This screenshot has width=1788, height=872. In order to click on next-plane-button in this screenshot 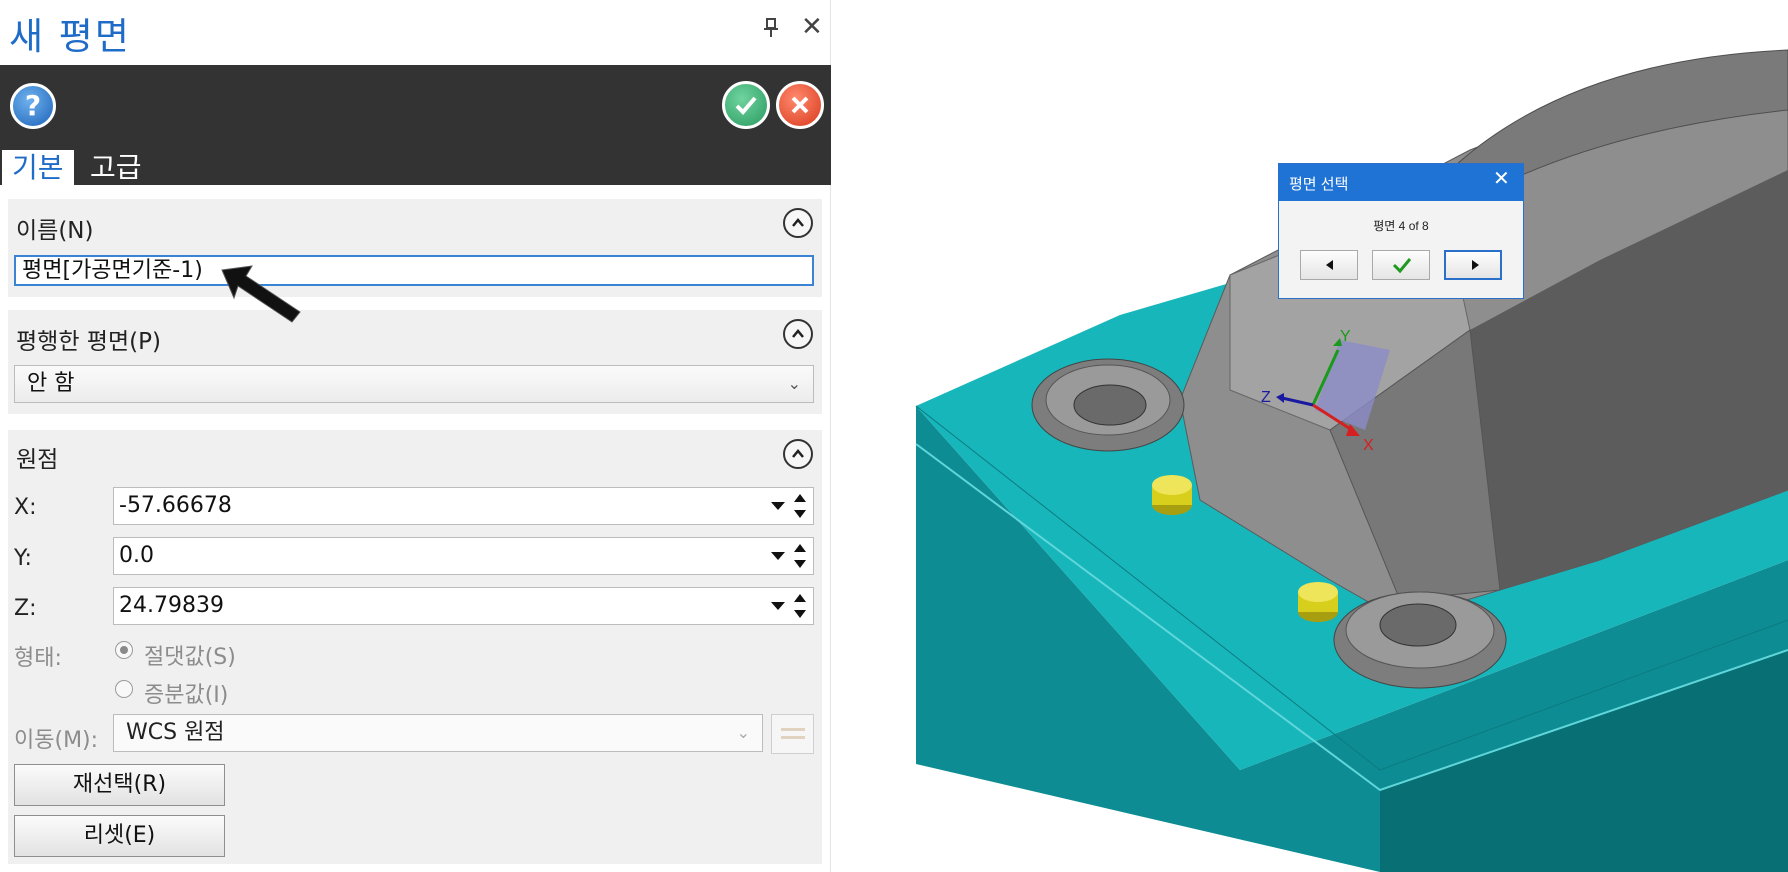, I will do `click(1473, 265)`.